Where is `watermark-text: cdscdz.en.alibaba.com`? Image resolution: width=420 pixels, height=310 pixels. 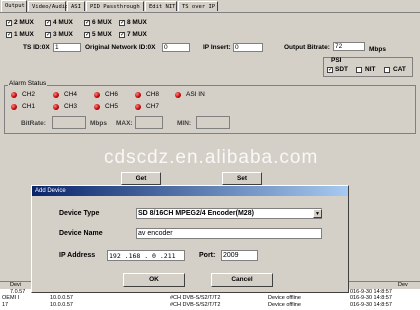
watermark-text: cdscdz.en.alibaba.com is located at coordinates (211, 157).